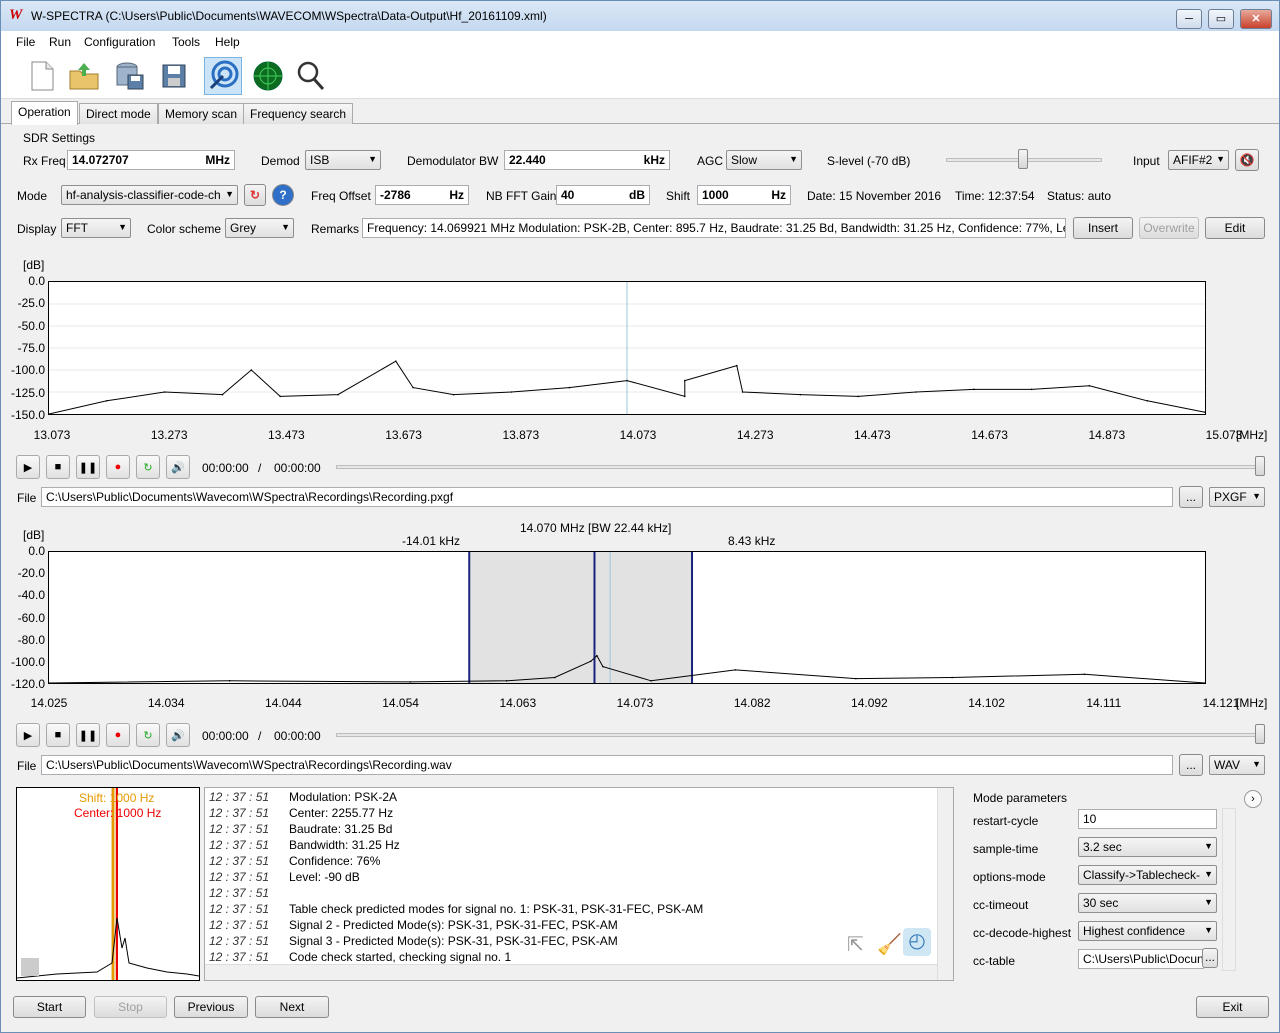 Image resolution: width=1280 pixels, height=1033 pixels. What do you see at coordinates (889, 944) in the screenshot?
I see `broom-clear-icon: 🧹` at bounding box center [889, 944].